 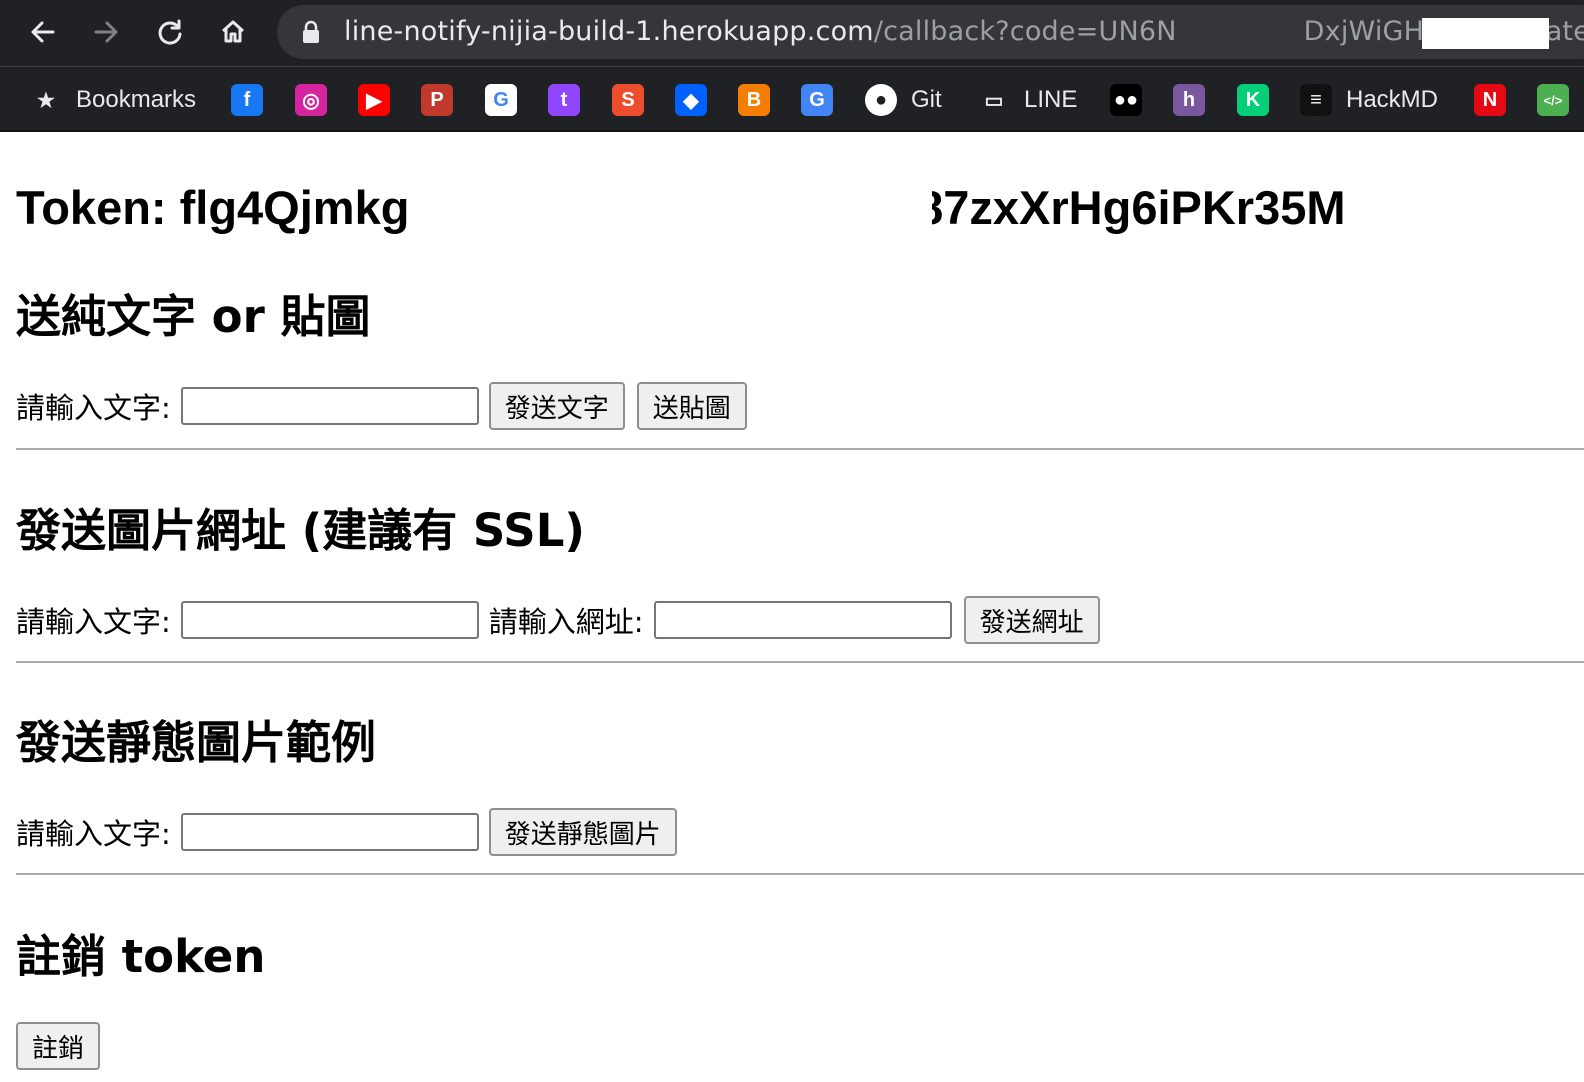 What do you see at coordinates (329, 406) in the screenshot?
I see `message-text-input` at bounding box center [329, 406].